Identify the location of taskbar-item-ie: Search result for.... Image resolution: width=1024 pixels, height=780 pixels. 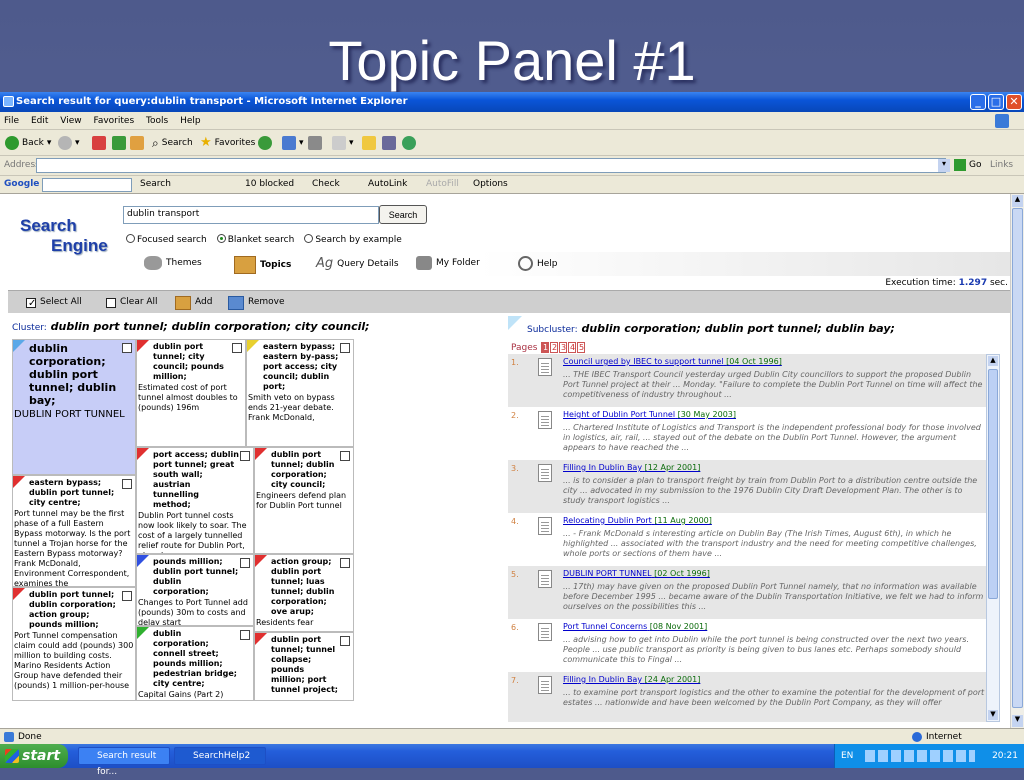
(124, 762).